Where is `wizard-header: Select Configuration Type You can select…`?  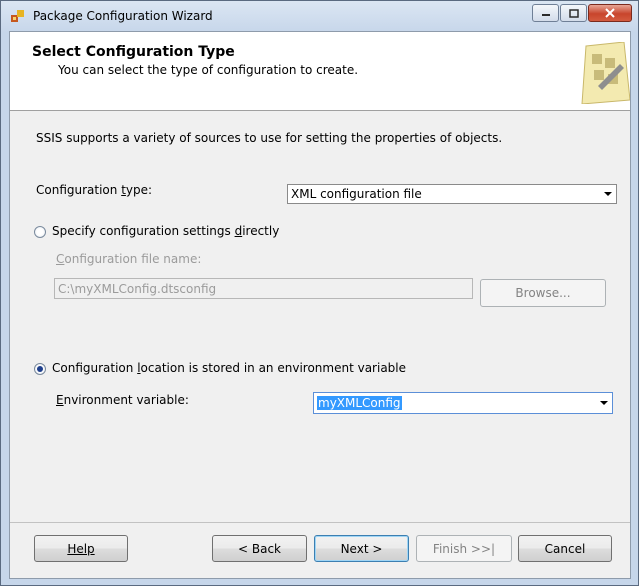
wizard-header: Select Configuration Type You can select… is located at coordinates (320, 71).